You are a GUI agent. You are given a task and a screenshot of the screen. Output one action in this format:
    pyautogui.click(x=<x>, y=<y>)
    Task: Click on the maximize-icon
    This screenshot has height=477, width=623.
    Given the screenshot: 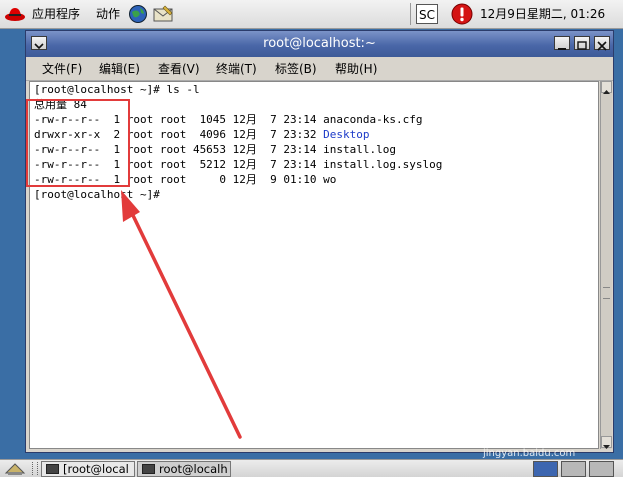 What is the action you would take?
    pyautogui.click(x=582, y=45)
    